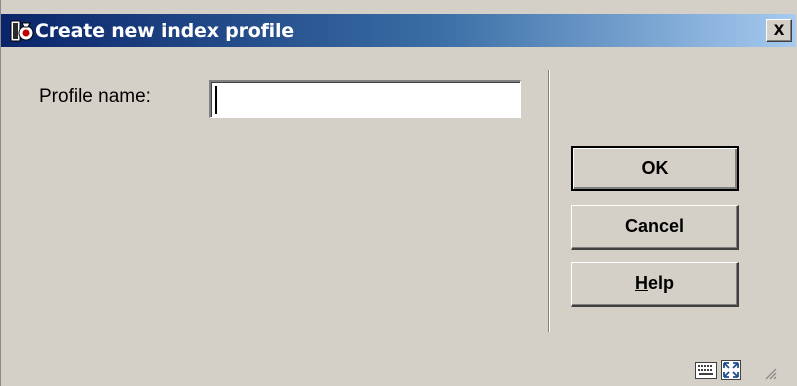  What do you see at coordinates (660, 283) in the screenshot?
I see `help-button-label: elp` at bounding box center [660, 283].